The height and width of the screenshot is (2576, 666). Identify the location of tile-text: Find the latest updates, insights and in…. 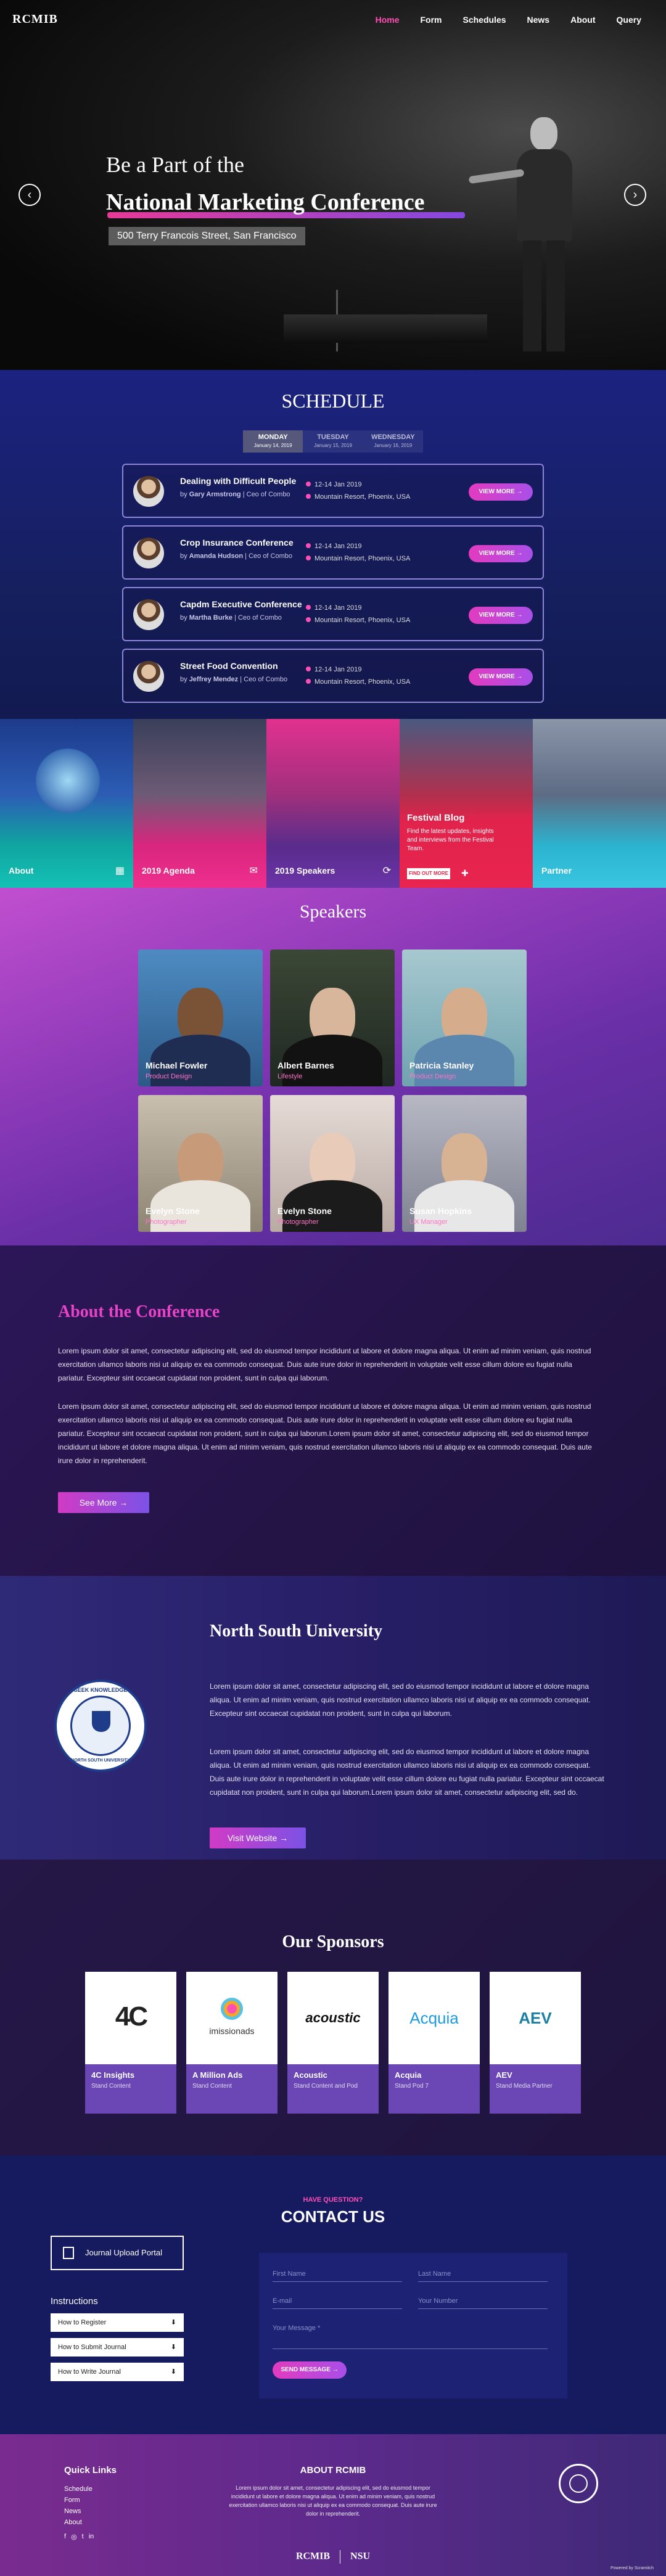
(451, 840).